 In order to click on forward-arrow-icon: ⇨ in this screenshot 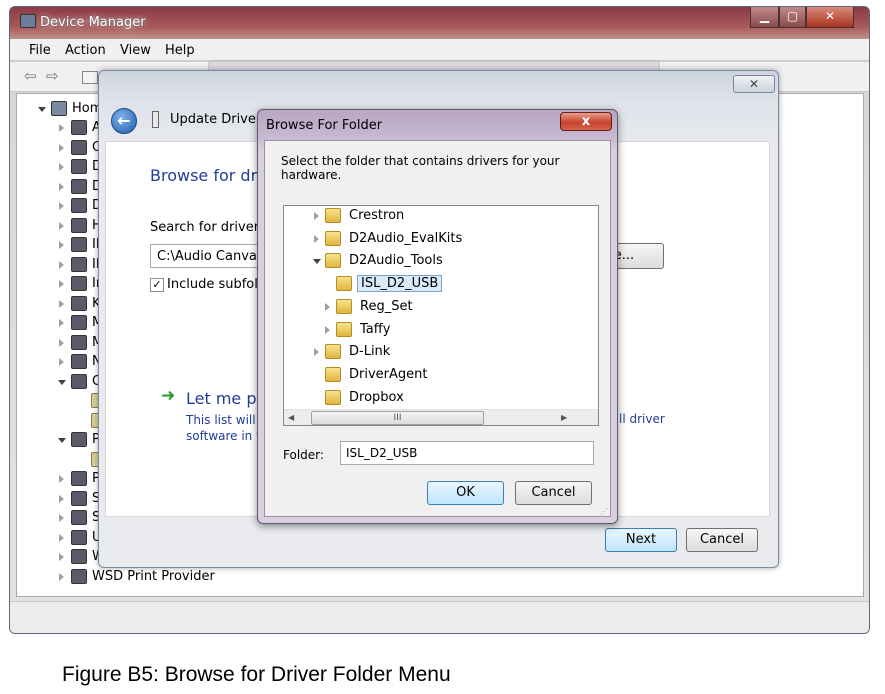, I will do `click(52, 76)`.